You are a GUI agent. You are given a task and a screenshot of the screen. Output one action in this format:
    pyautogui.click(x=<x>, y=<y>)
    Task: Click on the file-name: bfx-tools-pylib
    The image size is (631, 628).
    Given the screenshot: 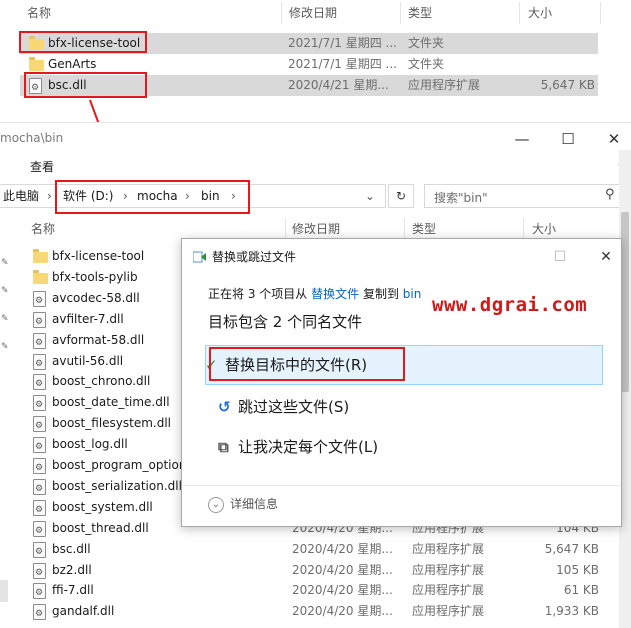 What is the action you would take?
    pyautogui.click(x=95, y=276)
    